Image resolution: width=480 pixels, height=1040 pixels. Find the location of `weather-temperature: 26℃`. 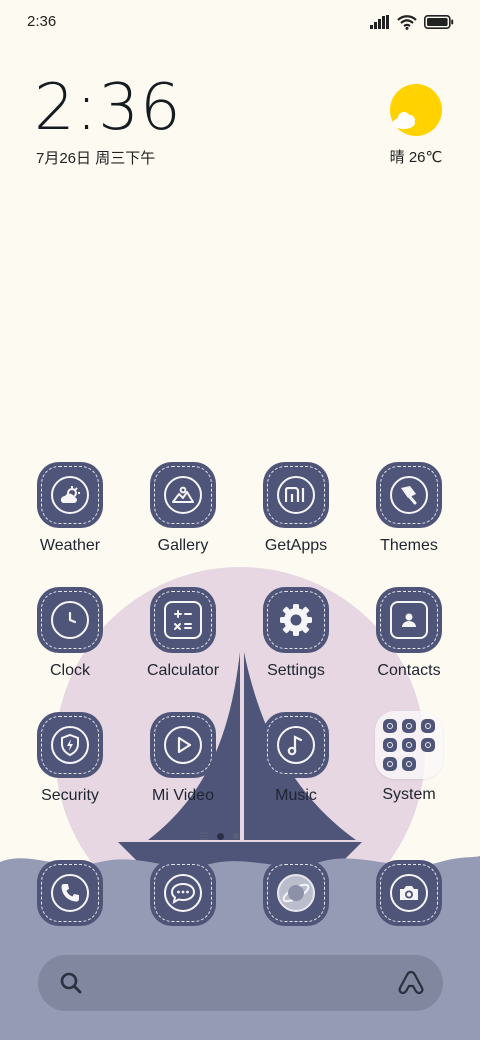

weather-temperature: 26℃ is located at coordinates (425, 157).